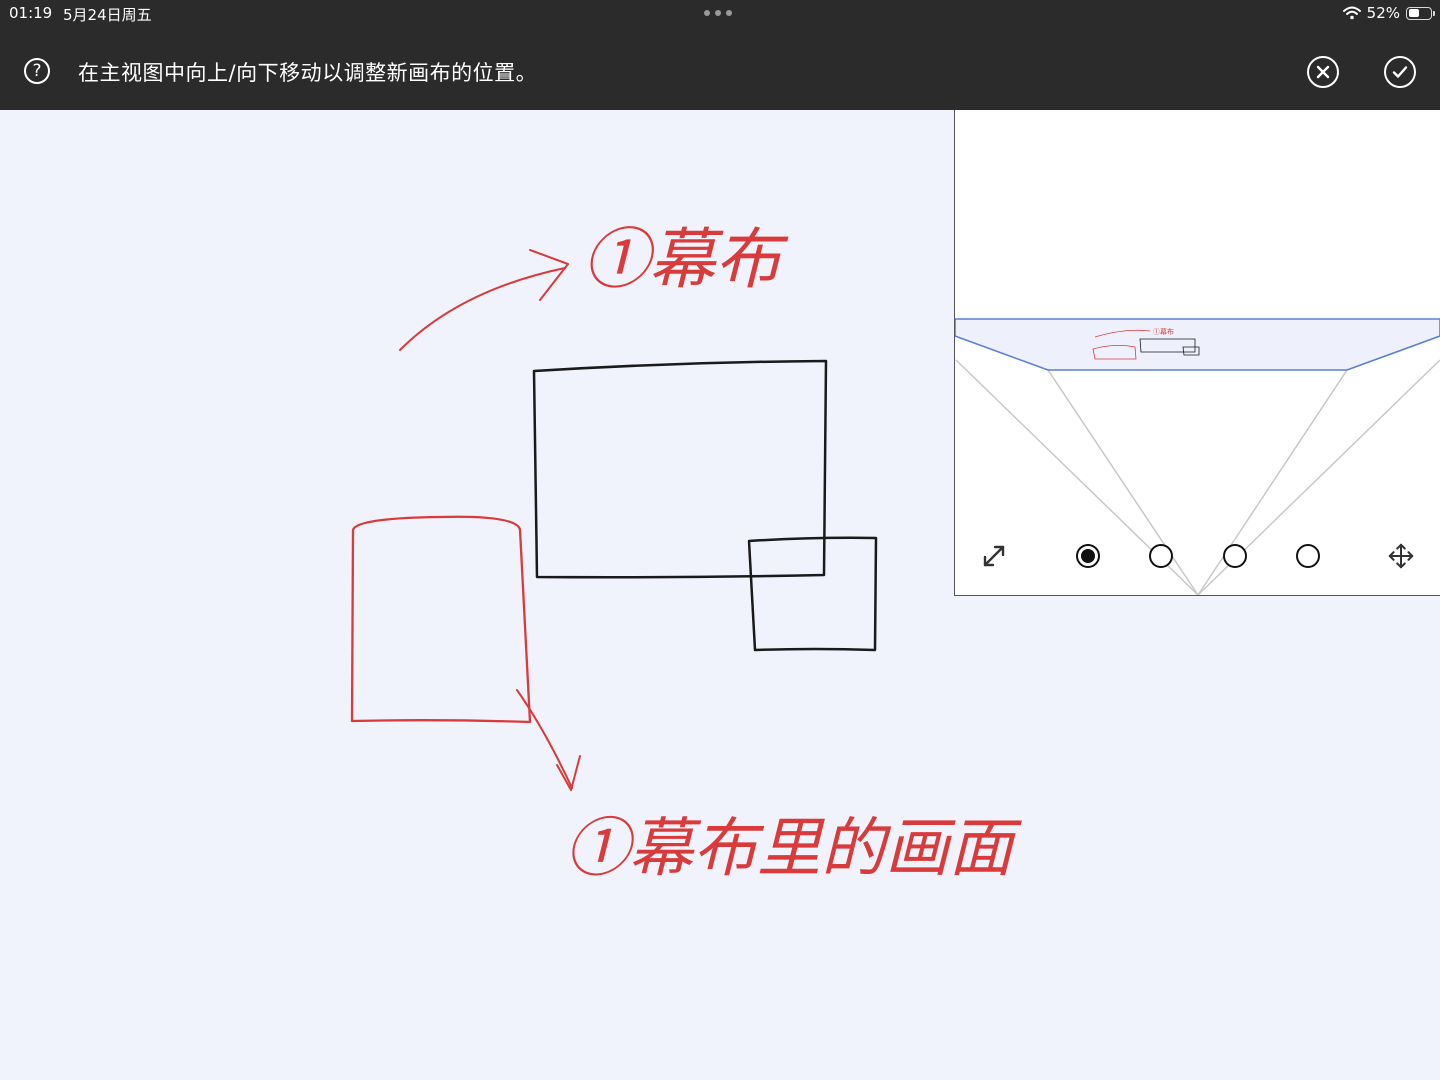 This screenshot has width=1440, height=1080. I want to click on battery-icon, so click(1420, 13).